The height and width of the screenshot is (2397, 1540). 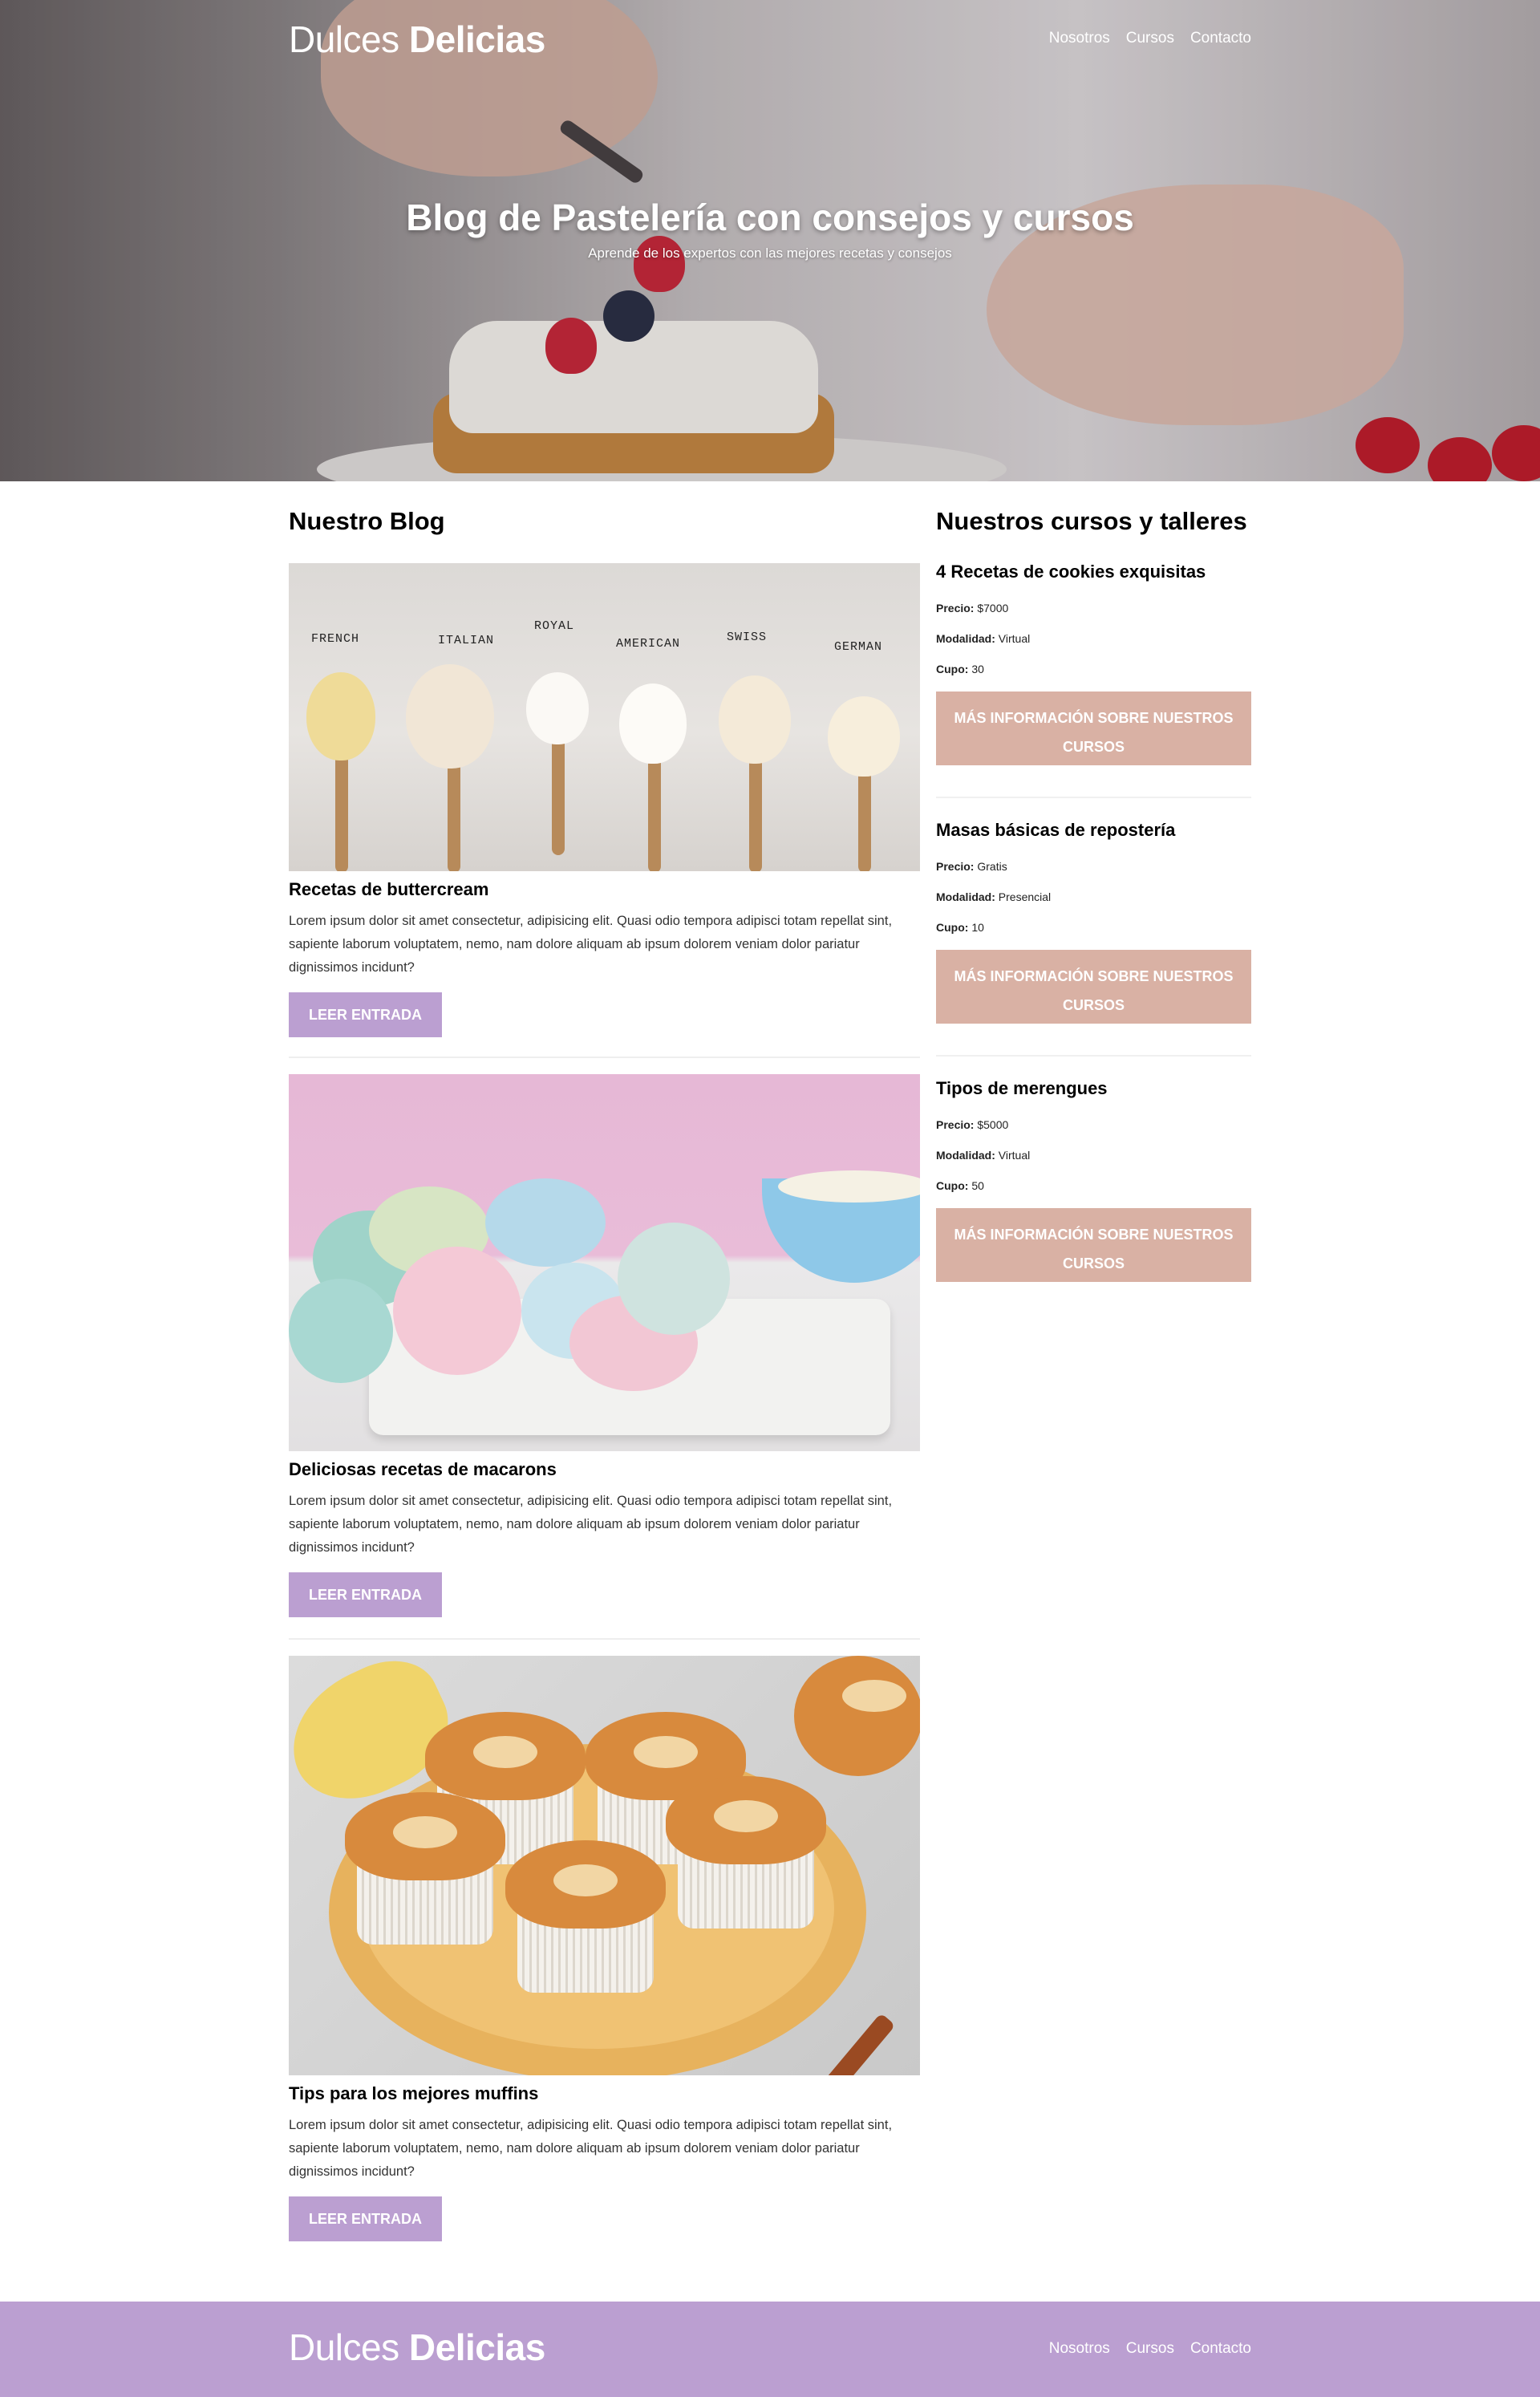 I want to click on image-label: FRENCH, so click(x=335, y=639).